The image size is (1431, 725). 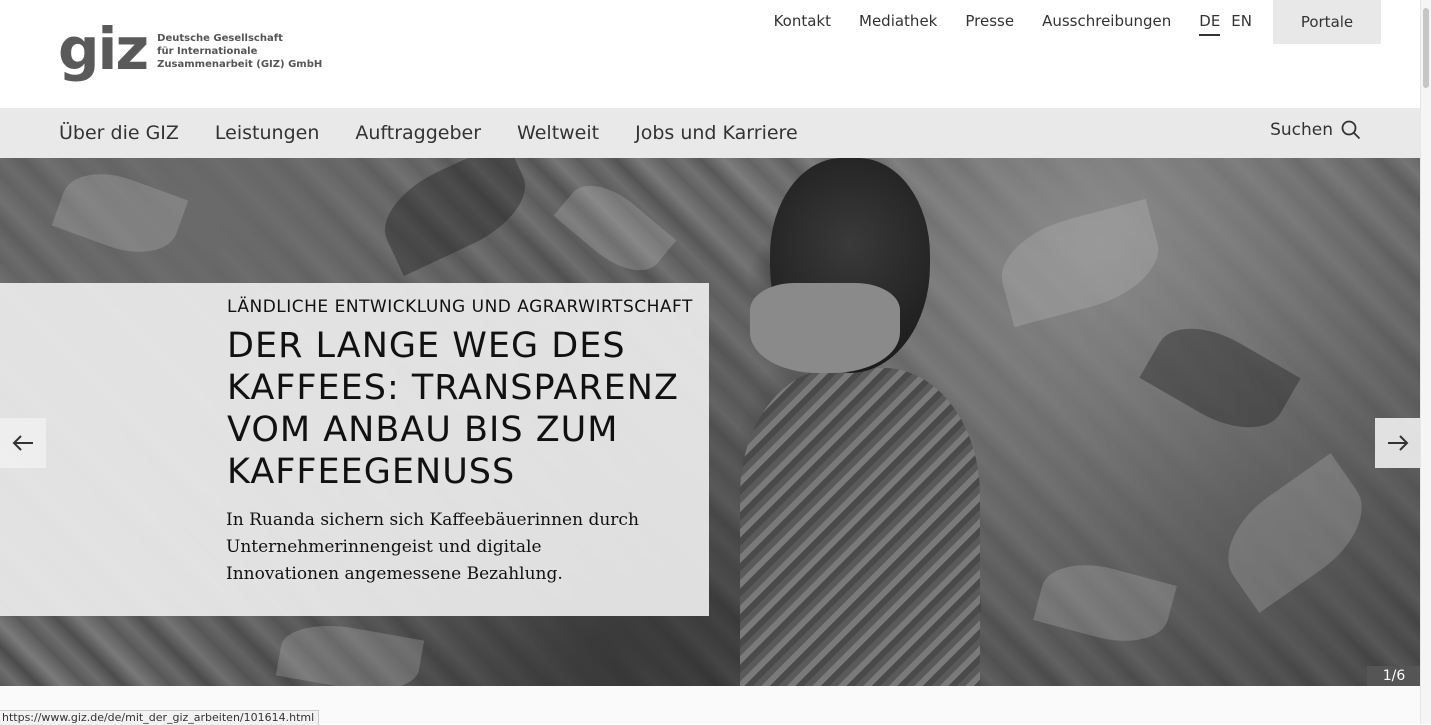 I want to click on nav-item-auftraggeber: Auftraggeber, so click(x=418, y=133).